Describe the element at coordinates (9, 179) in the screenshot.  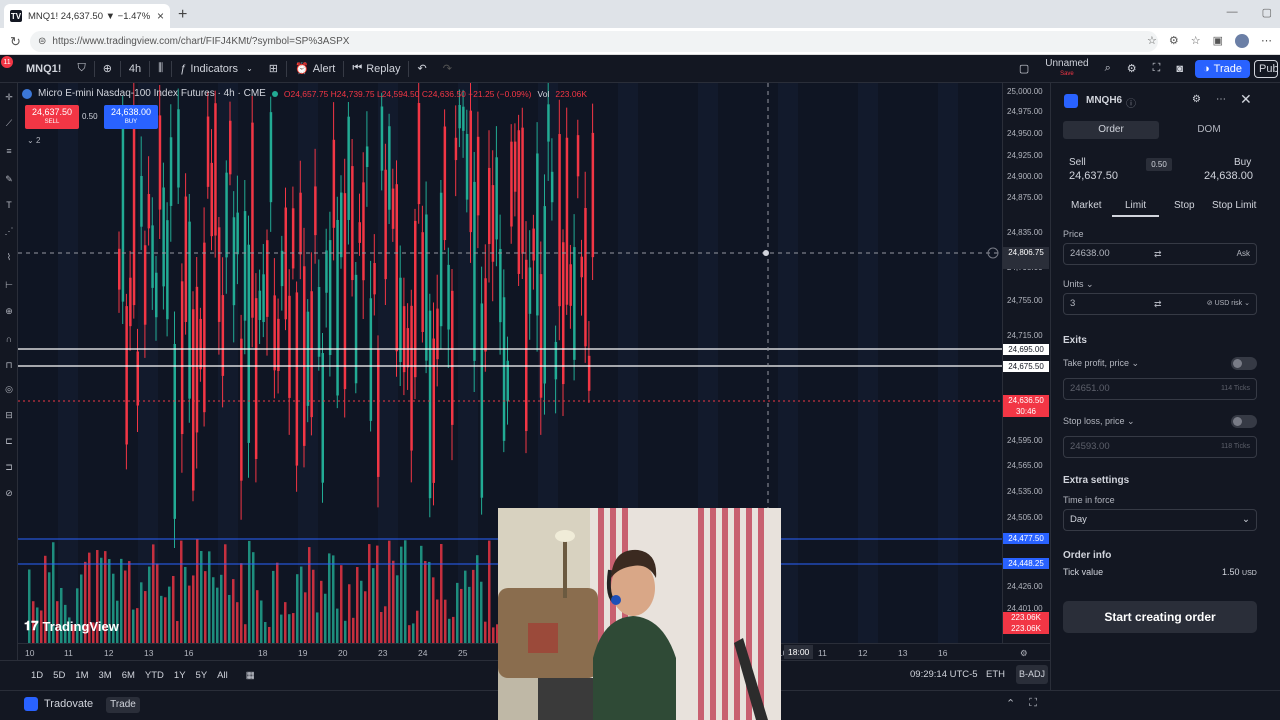
I see `brush-icon: ✎` at that location.